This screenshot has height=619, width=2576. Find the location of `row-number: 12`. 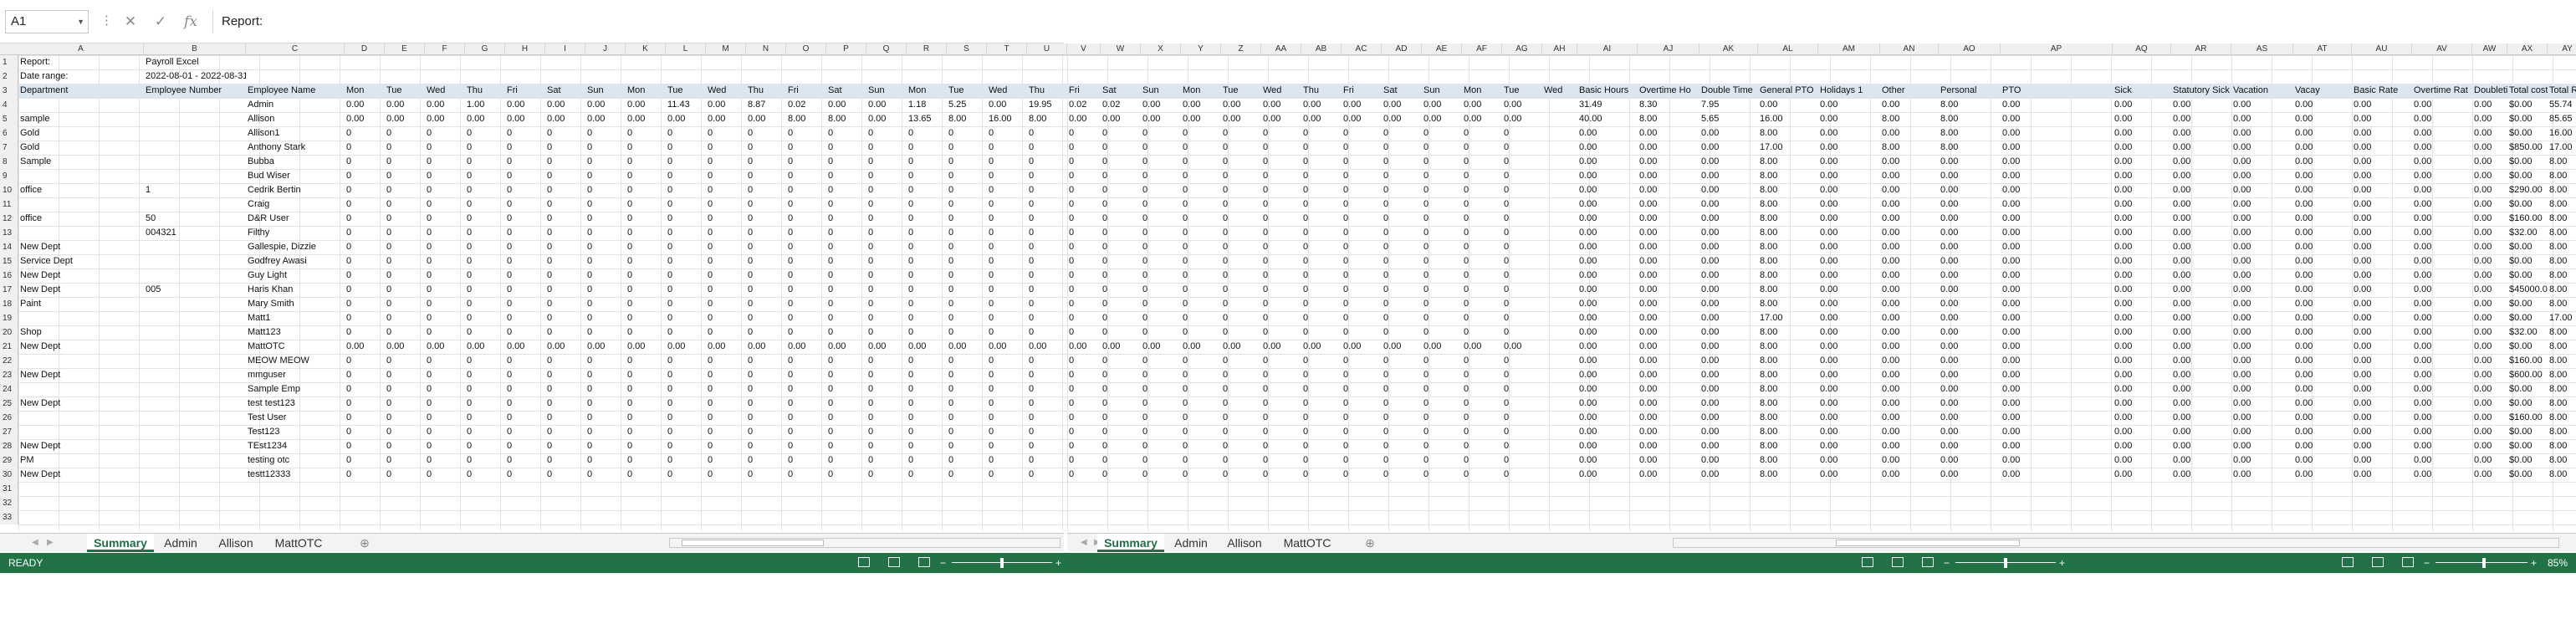

row-number: 12 is located at coordinates (9, 219).